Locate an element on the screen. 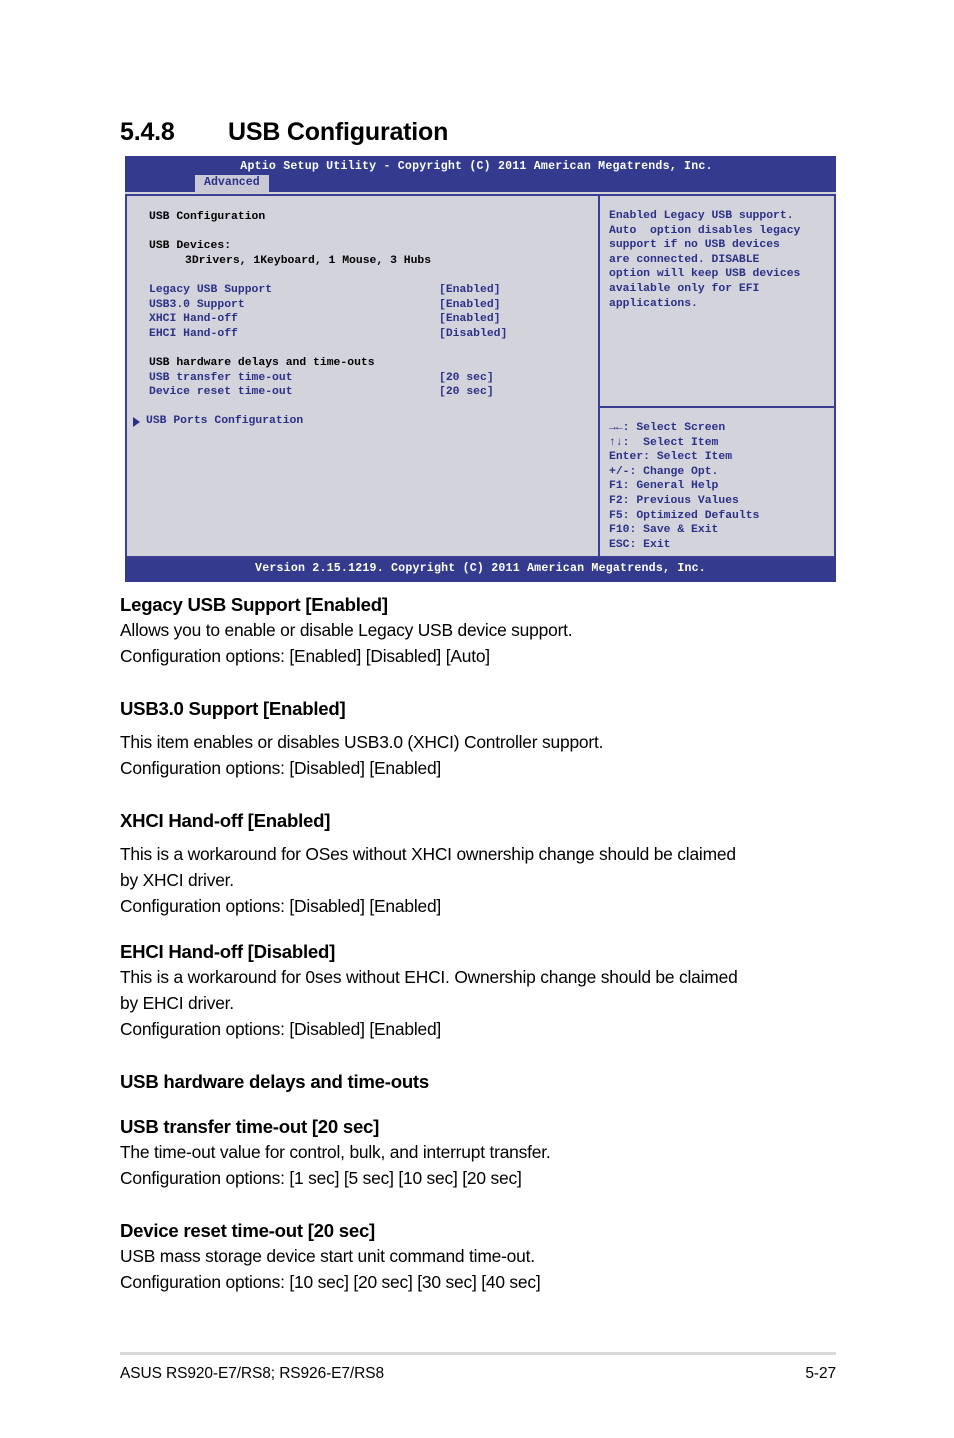 Image resolution: width=954 pixels, height=1438 pixels. help-line: option will keep USB devices is located at coordinates (705, 274).